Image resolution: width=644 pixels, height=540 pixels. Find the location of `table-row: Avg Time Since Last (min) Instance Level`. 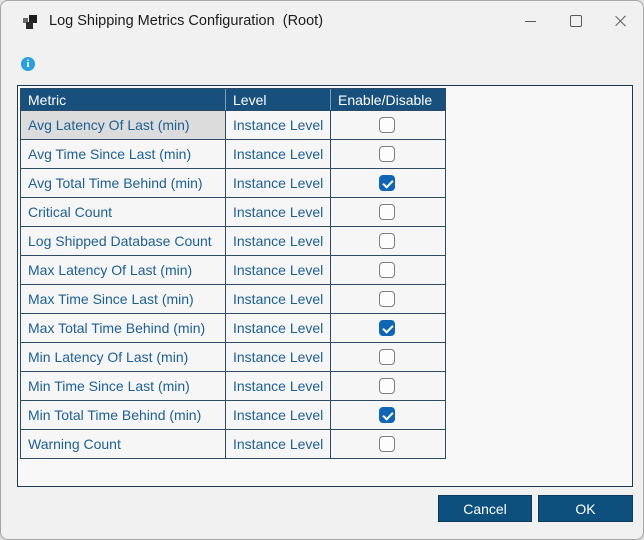

table-row: Avg Time Since Last (min) Instance Level is located at coordinates (233, 153).